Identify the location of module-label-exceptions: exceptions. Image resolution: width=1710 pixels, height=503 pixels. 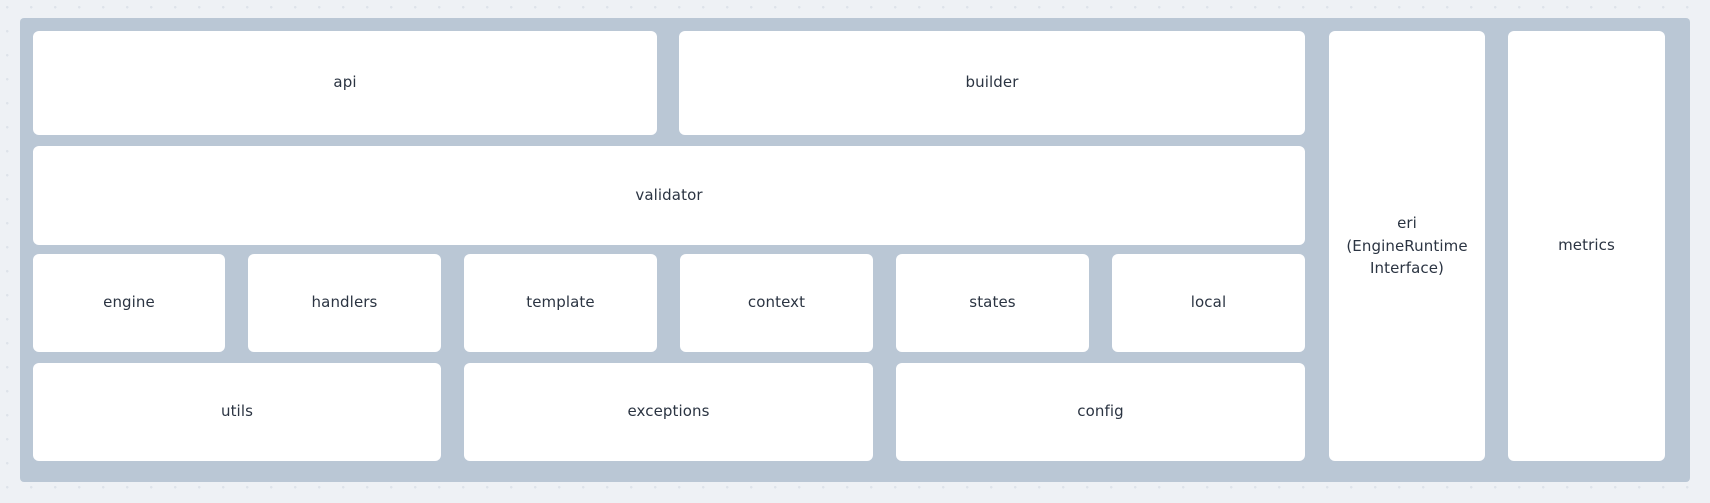
(668, 411).